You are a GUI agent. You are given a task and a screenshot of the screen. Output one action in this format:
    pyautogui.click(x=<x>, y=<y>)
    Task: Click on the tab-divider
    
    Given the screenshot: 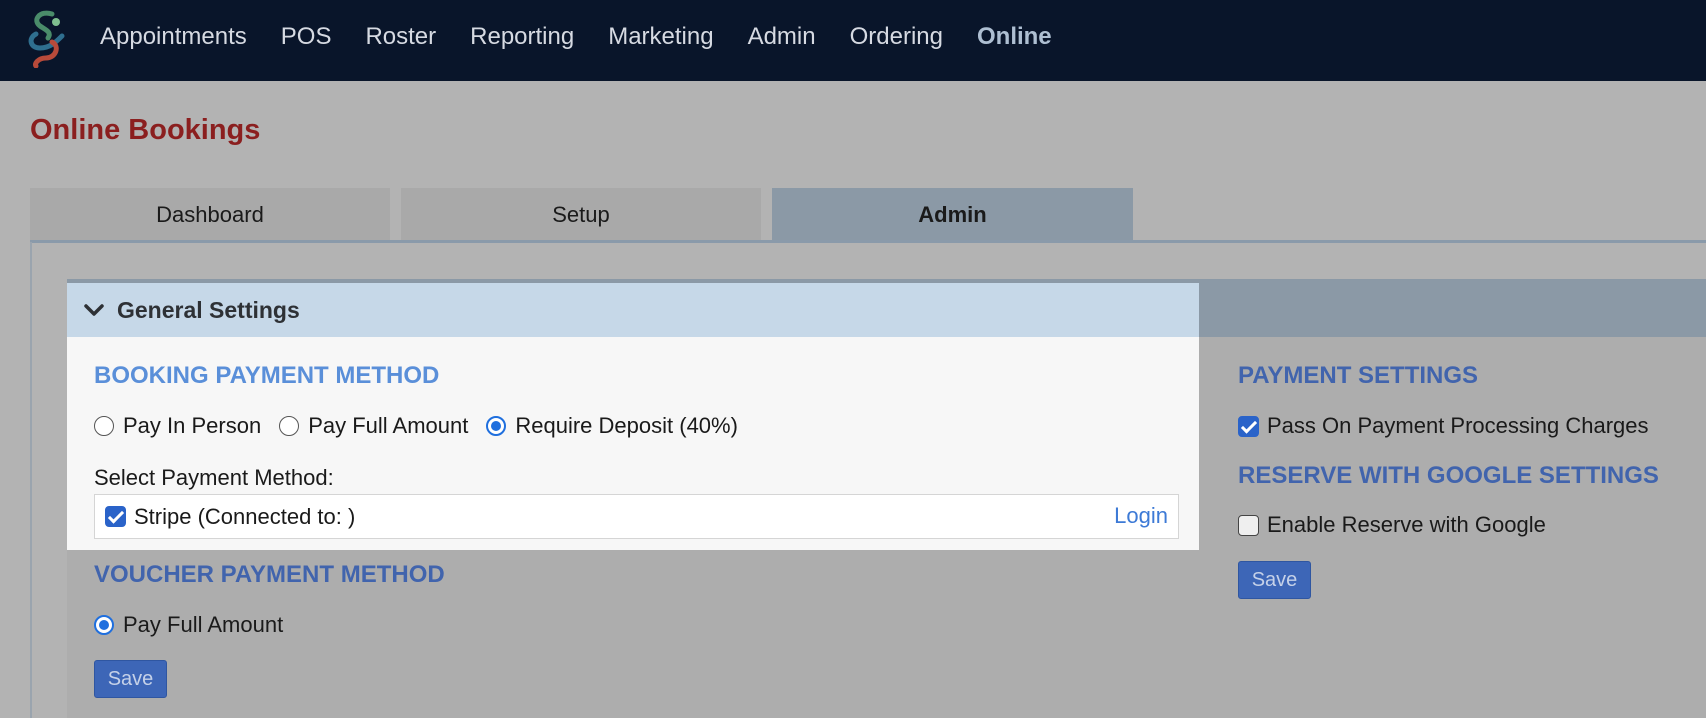 What is the action you would take?
    pyautogui.click(x=868, y=241)
    